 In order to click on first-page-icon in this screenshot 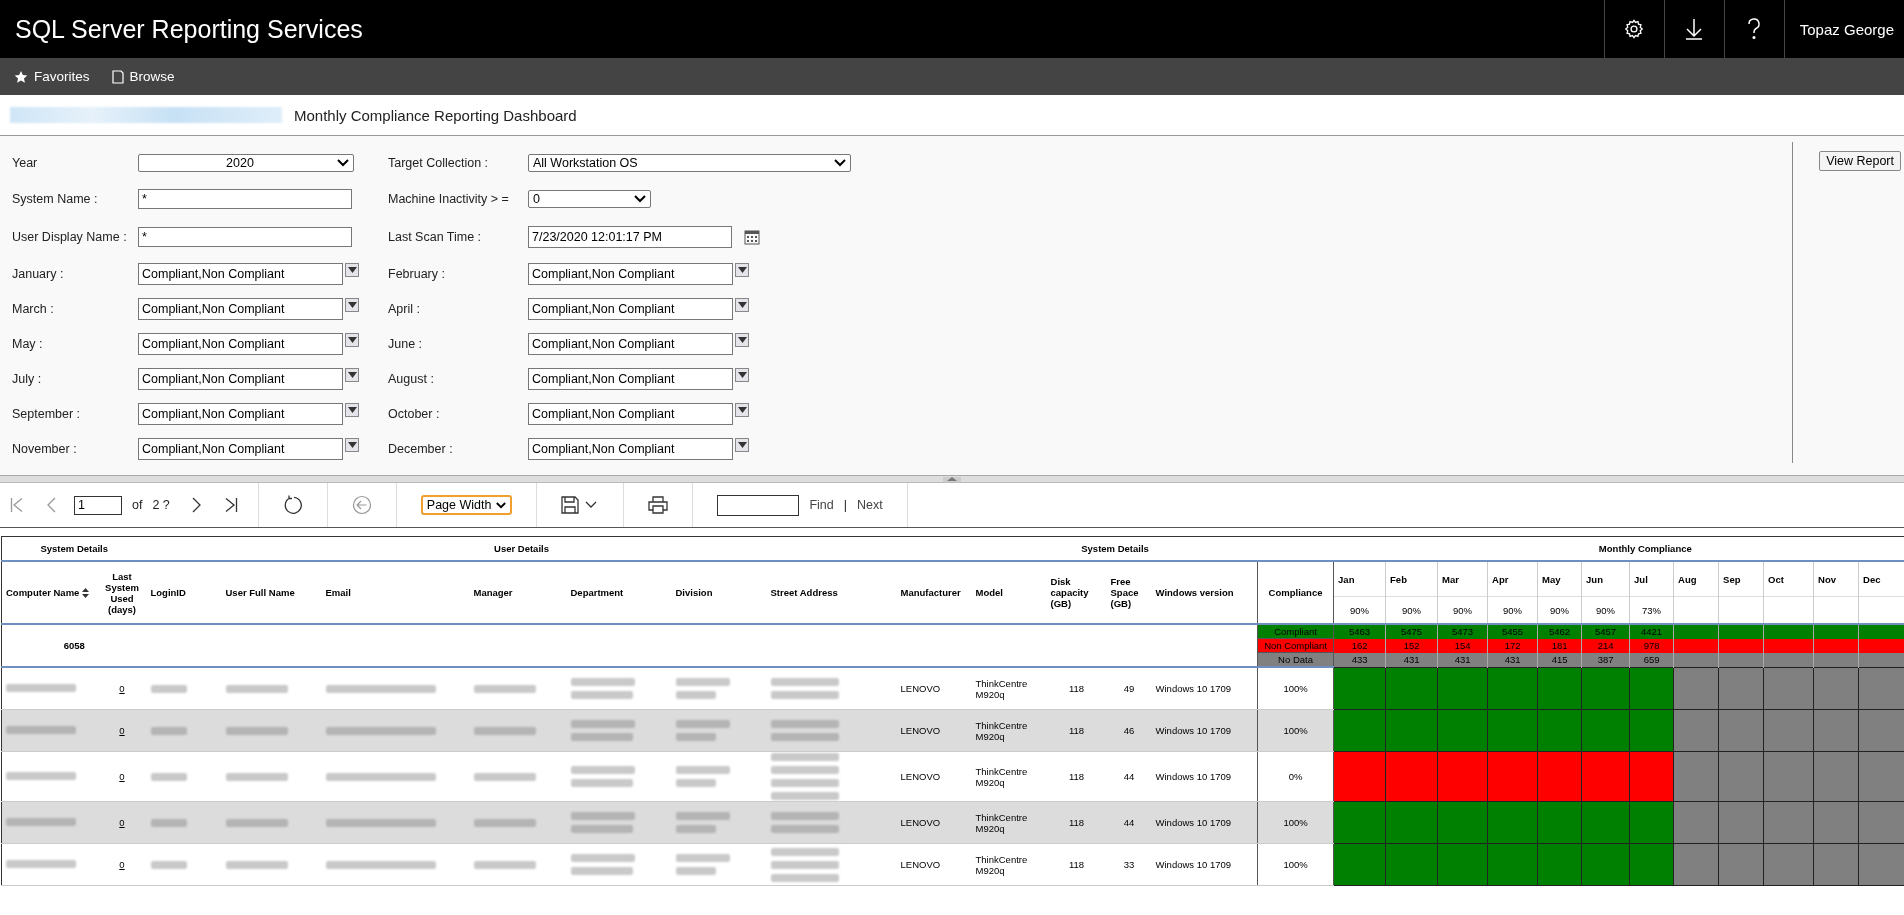, I will do `click(17, 505)`.